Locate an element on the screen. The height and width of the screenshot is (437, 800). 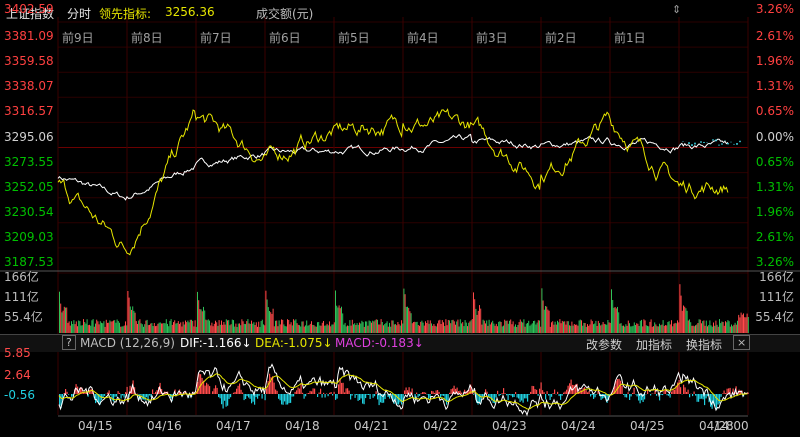
dea-value: DEA:-1.075↓ is located at coordinates (294, 343).